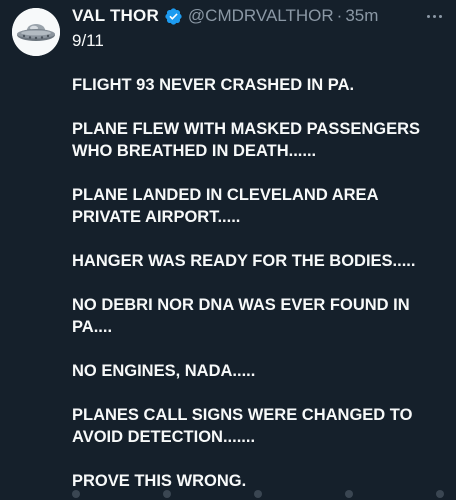 This screenshot has width=456, height=500. I want to click on avatar, so click(36, 32).